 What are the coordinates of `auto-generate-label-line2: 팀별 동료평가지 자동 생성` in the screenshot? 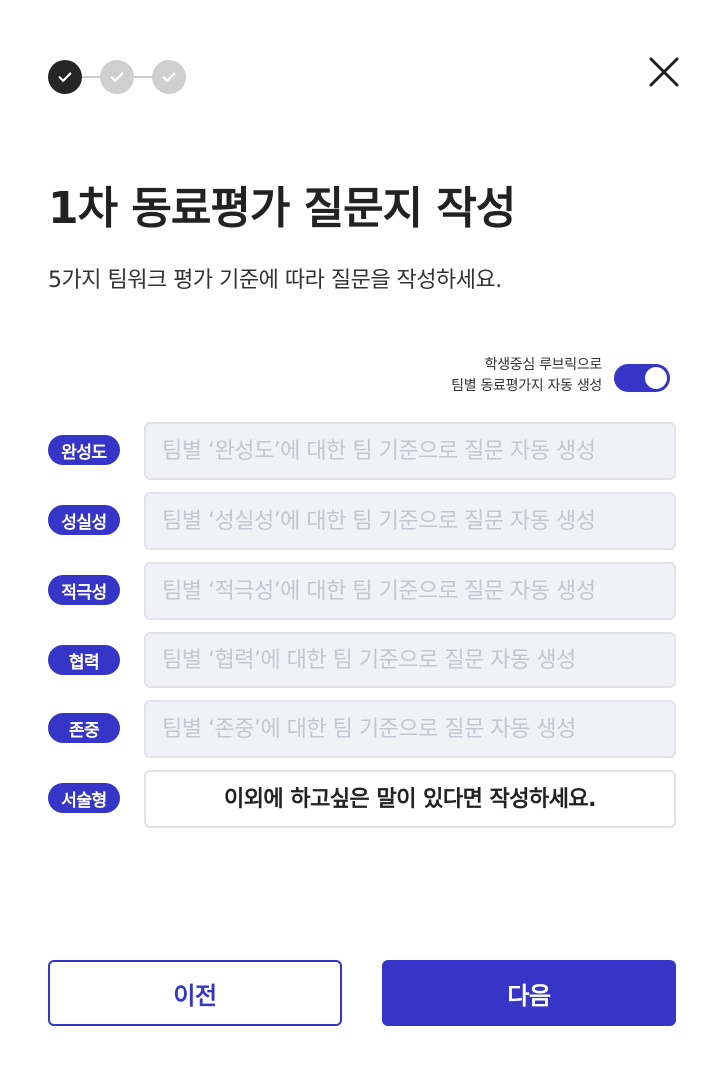 It's located at (526, 386).